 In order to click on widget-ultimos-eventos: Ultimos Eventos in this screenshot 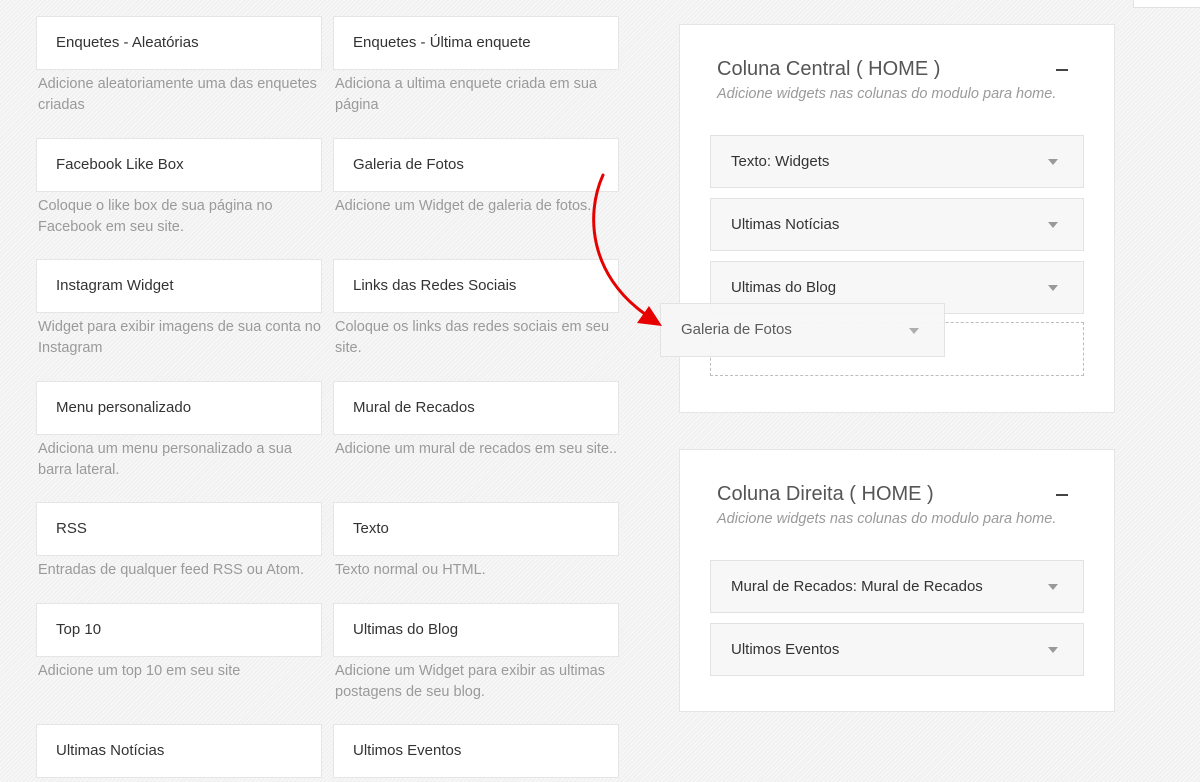, I will do `click(483, 751)`.